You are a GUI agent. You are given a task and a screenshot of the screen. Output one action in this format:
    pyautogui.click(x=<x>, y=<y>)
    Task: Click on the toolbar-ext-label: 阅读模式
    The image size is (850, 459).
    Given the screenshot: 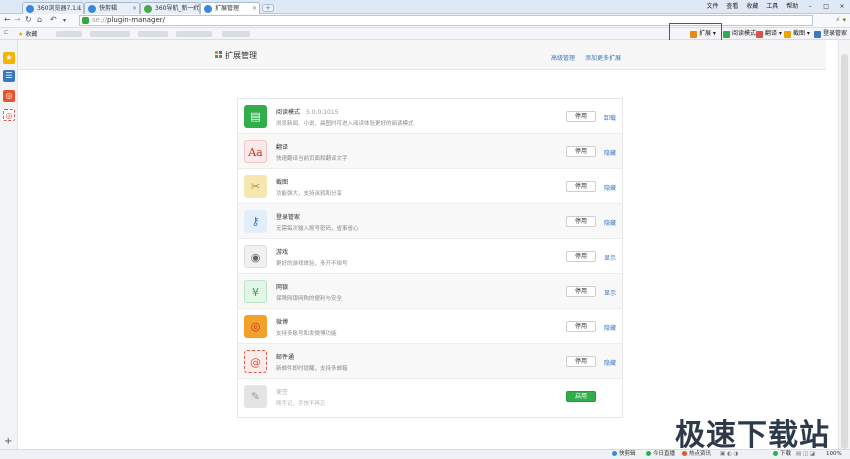 What is the action you would take?
    pyautogui.click(x=744, y=33)
    